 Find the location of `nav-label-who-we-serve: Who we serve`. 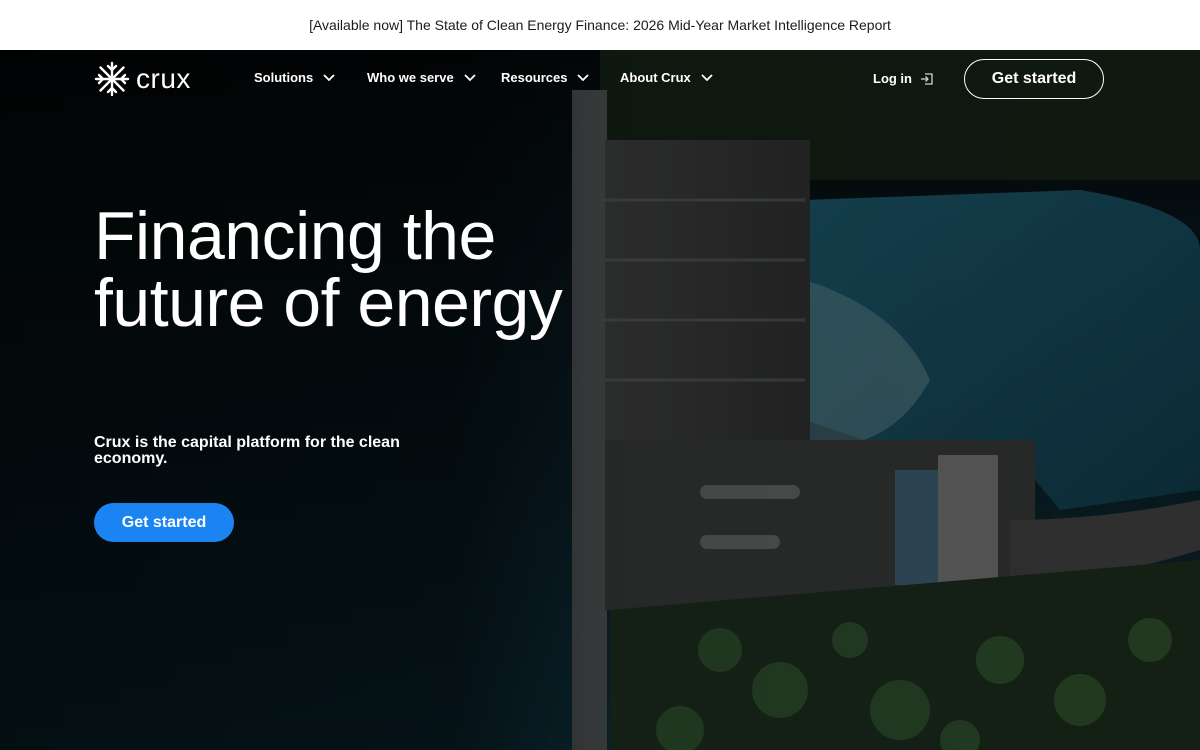

nav-label-who-we-serve: Who we serve is located at coordinates (410, 77).